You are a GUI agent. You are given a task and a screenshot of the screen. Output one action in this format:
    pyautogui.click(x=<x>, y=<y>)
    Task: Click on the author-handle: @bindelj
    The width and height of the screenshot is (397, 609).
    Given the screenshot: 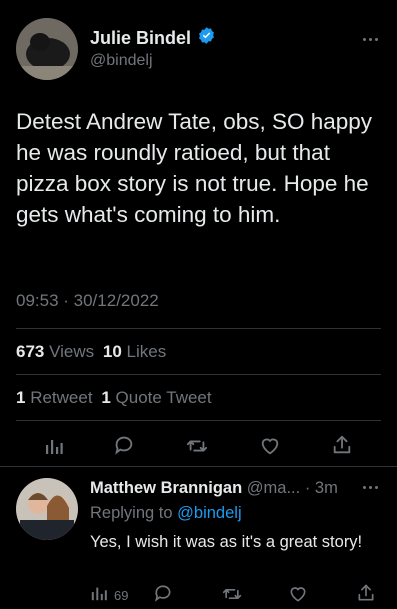 What is the action you would take?
    pyautogui.click(x=121, y=61)
    